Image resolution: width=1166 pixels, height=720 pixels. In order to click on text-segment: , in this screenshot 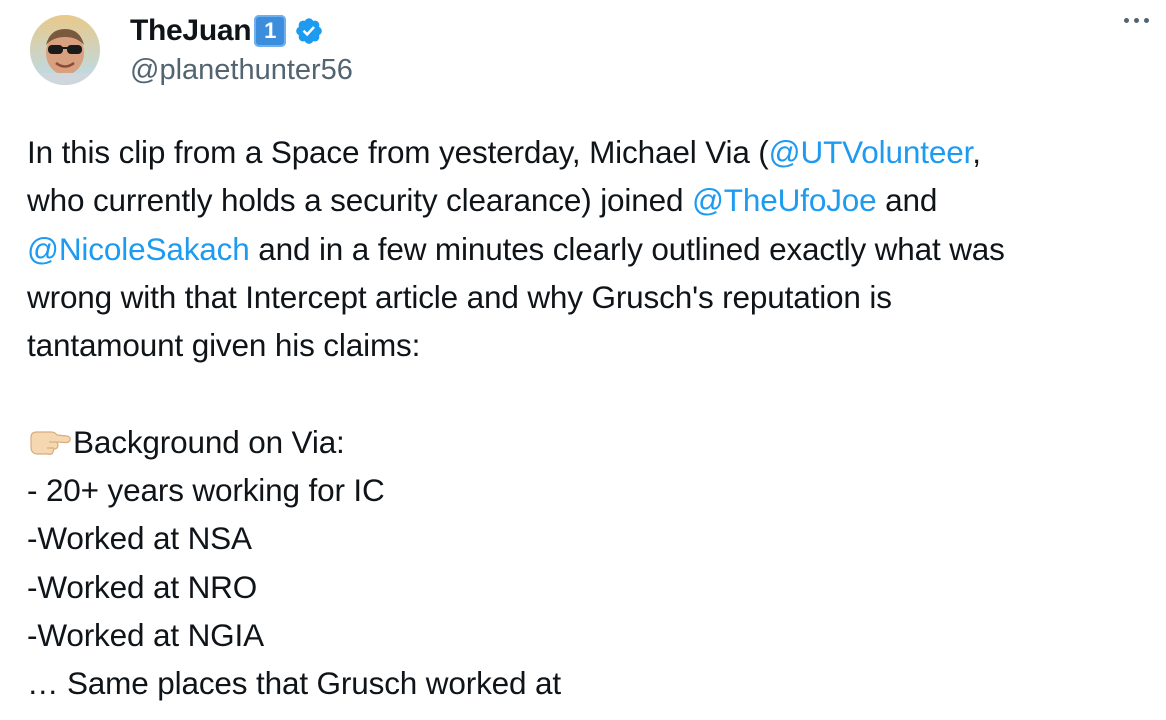, I will do `click(976, 152)`.